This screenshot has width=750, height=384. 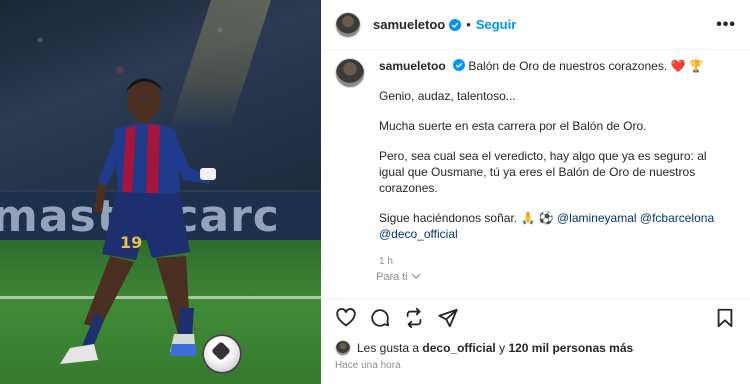 What do you see at coordinates (687, 66) in the screenshot?
I see `caption-emojis: ❤️ 🏆` at bounding box center [687, 66].